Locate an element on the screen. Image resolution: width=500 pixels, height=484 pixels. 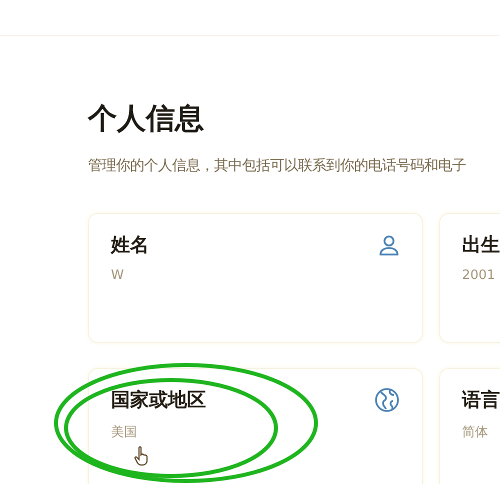
page-title: 个人信息 is located at coordinates (146, 118).